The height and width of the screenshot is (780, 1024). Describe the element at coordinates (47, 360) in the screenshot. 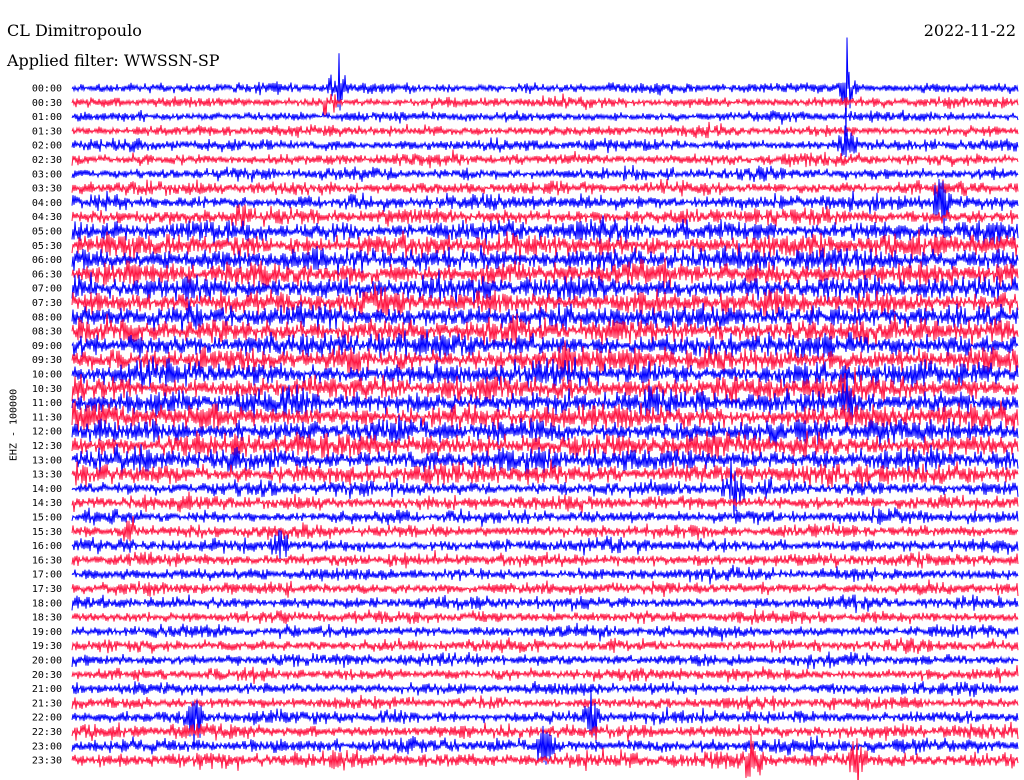

I see `row-label-0930: 09:30` at that location.